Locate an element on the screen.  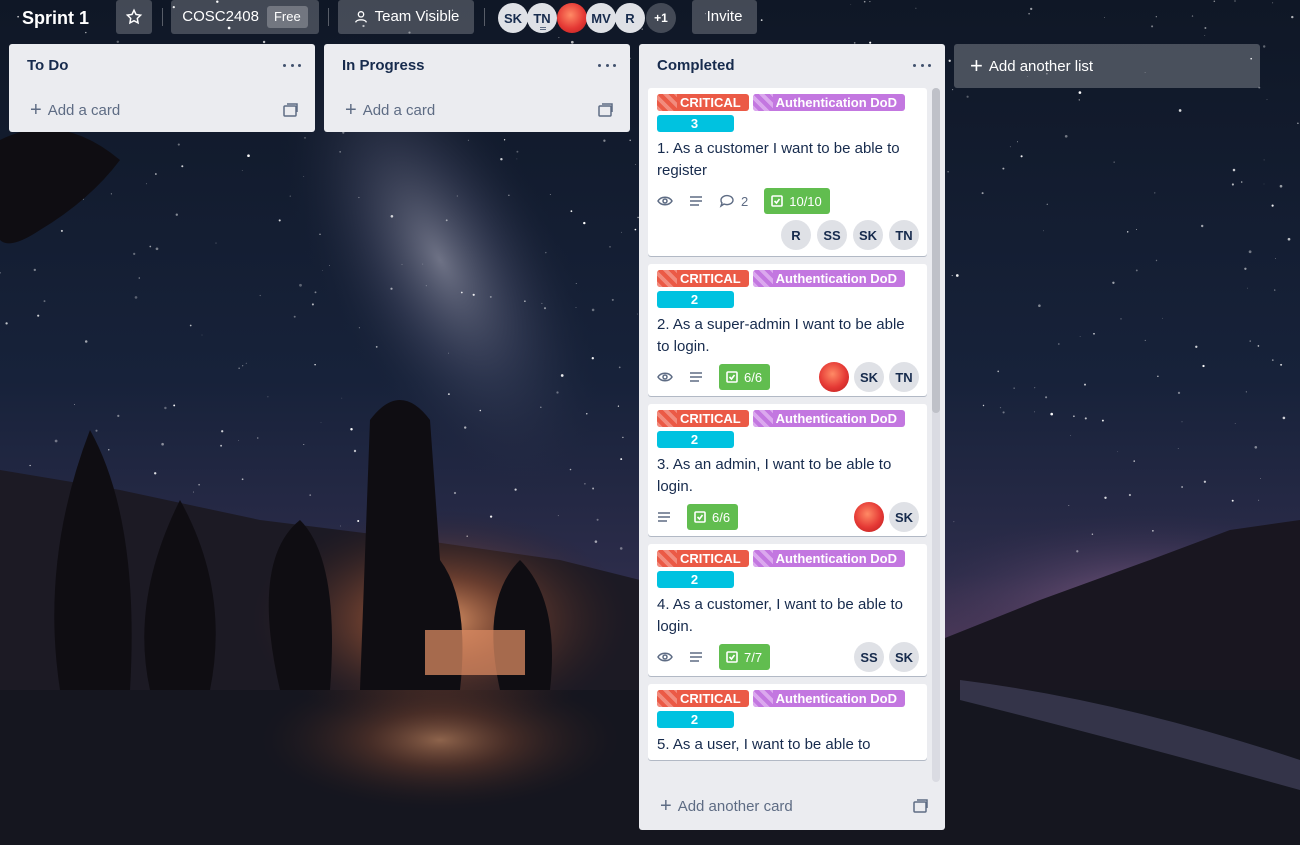
star-icon is located at coordinates (134, 16).